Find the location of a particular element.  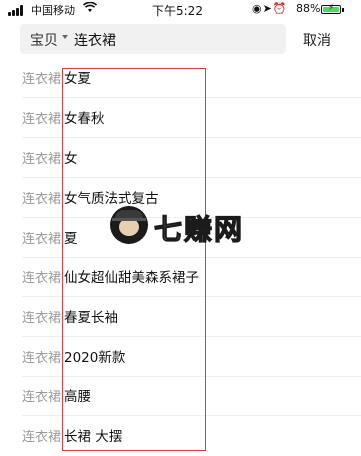

search-query-text: 连衣裙 is located at coordinates (95, 40).